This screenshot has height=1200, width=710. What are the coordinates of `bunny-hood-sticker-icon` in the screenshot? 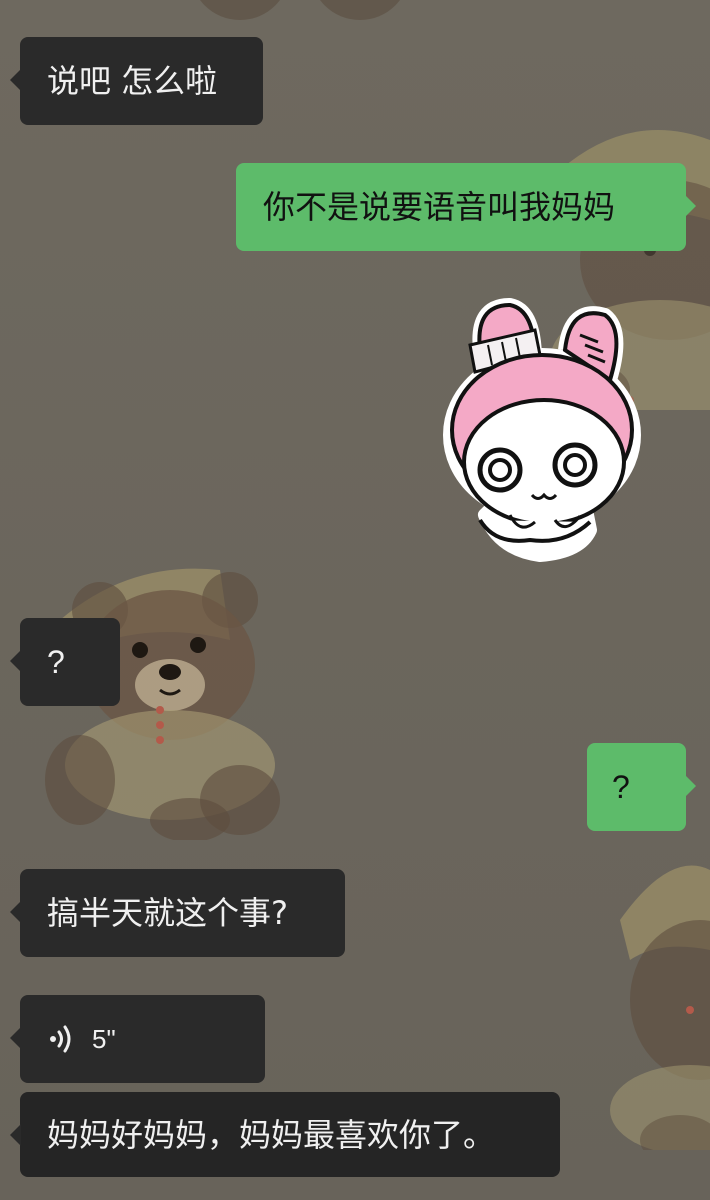 It's located at (545, 430).